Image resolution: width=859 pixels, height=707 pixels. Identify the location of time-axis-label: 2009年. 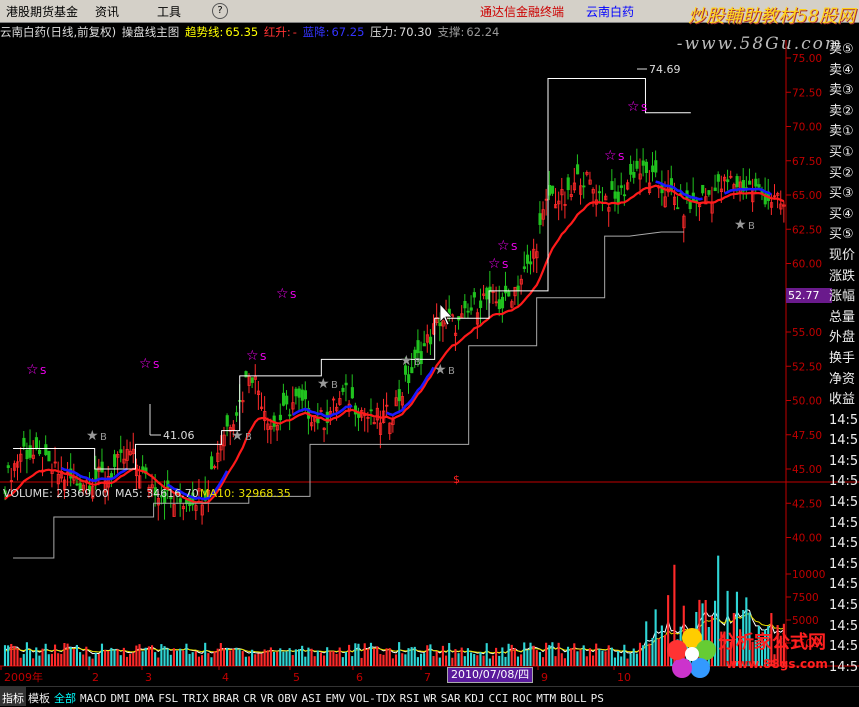
(23, 677).